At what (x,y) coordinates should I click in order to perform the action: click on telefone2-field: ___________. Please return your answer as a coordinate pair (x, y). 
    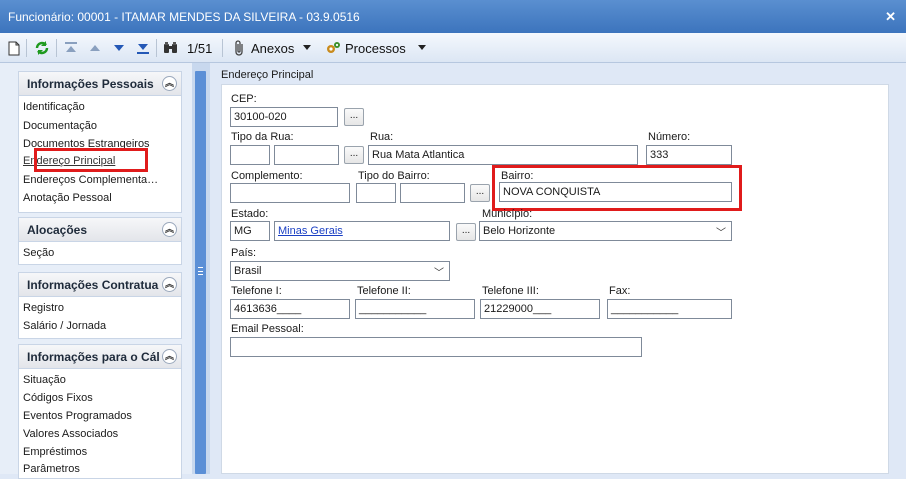
    Looking at the image, I should click on (415, 309).